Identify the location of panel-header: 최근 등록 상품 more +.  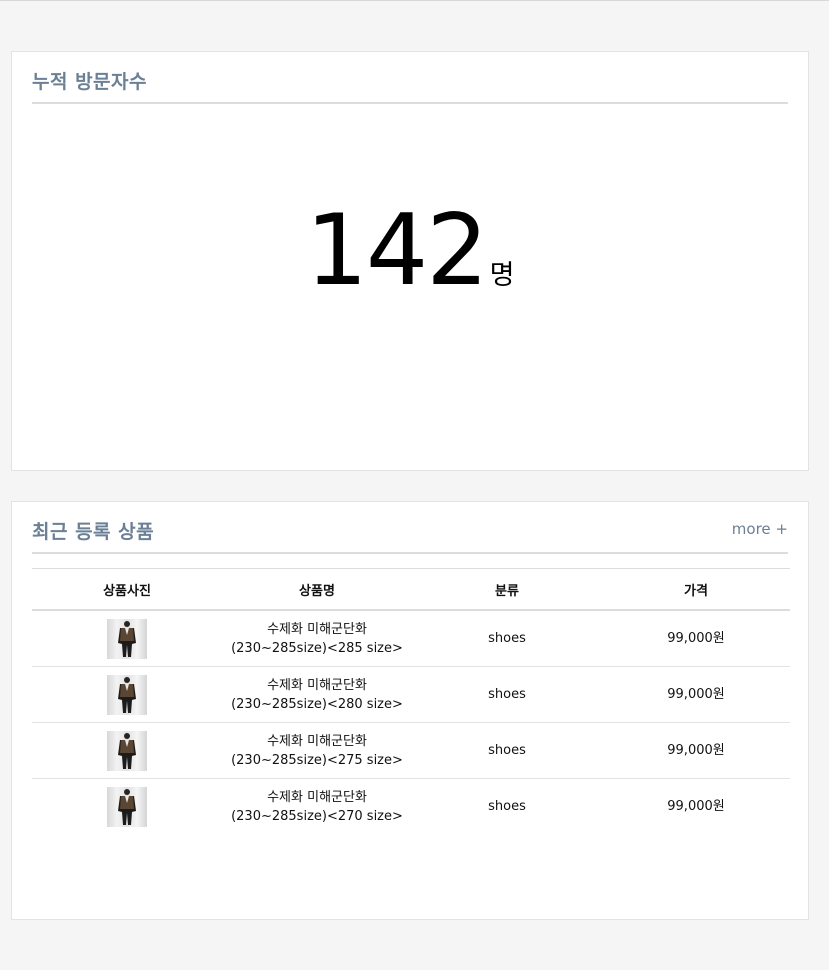
(410, 528).